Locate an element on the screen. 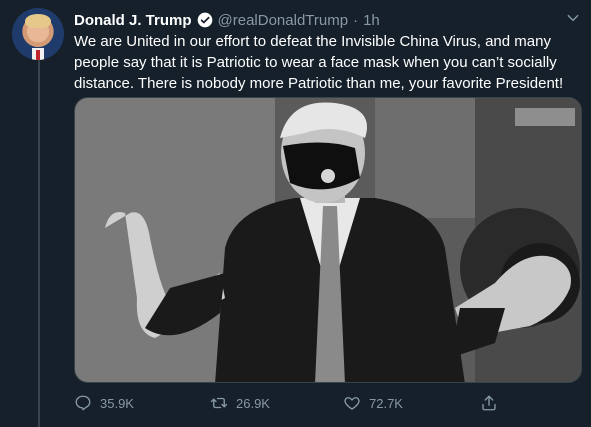 The height and width of the screenshot is (427, 591). heart-icon is located at coordinates (352, 403).